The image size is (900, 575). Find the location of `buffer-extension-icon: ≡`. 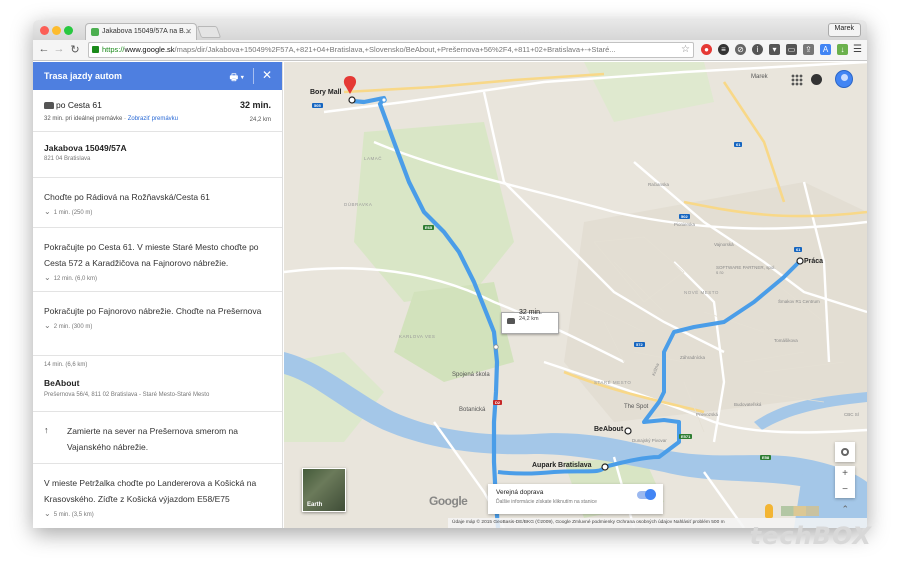

buffer-extension-icon: ≡ is located at coordinates (723, 49).